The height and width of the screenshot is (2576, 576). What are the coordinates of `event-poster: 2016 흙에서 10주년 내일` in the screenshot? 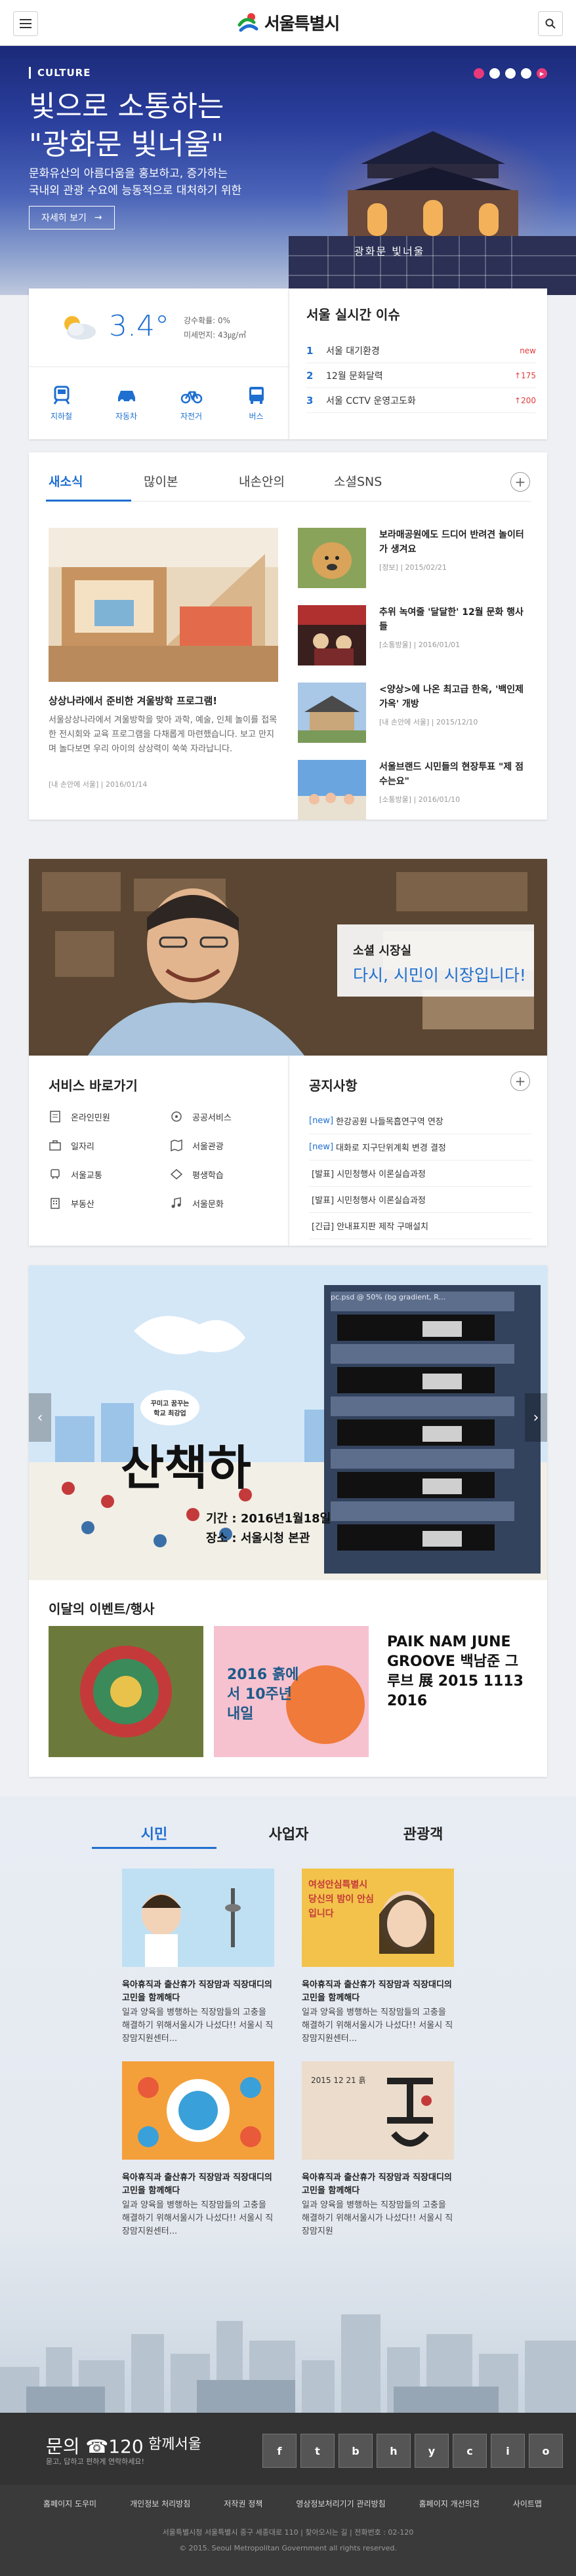 It's located at (291, 1691).